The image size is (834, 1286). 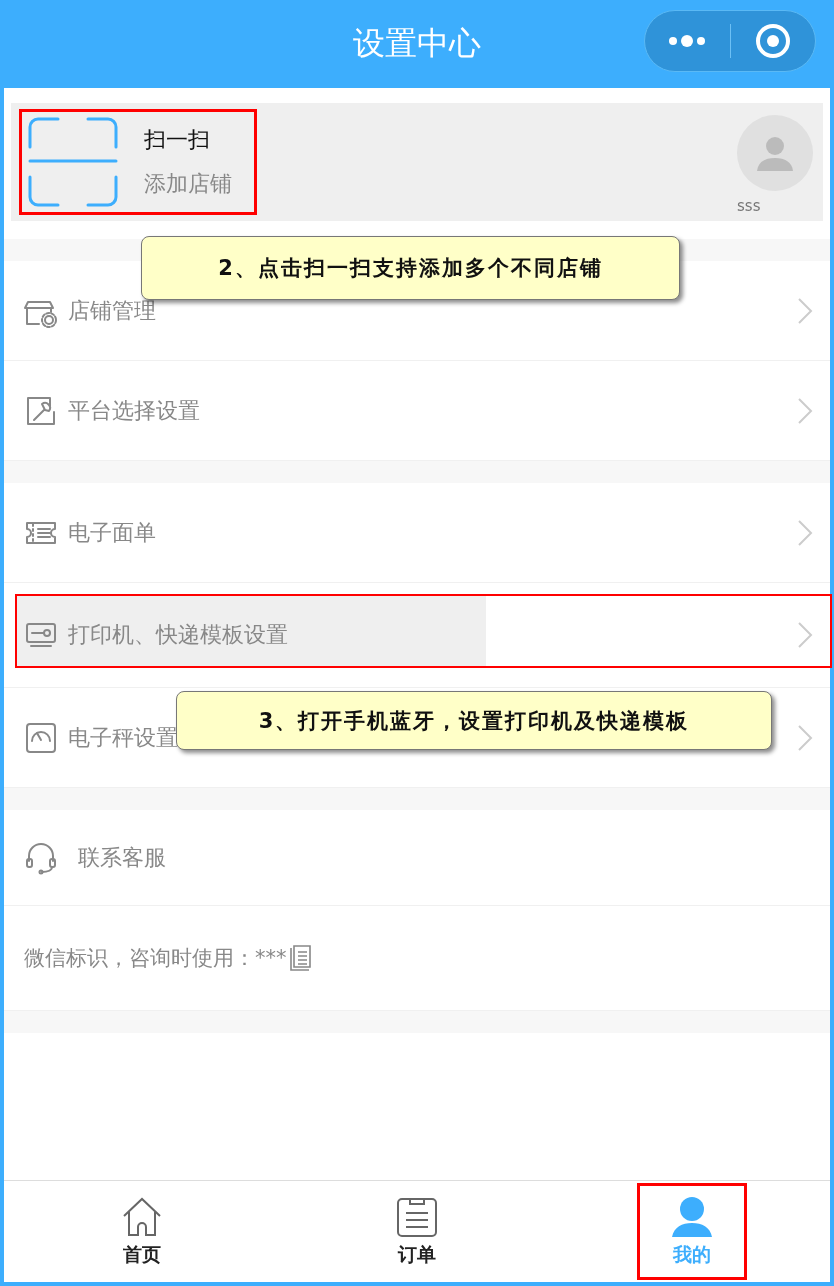 What do you see at coordinates (41, 857) in the screenshot?
I see `headset-icon` at bounding box center [41, 857].